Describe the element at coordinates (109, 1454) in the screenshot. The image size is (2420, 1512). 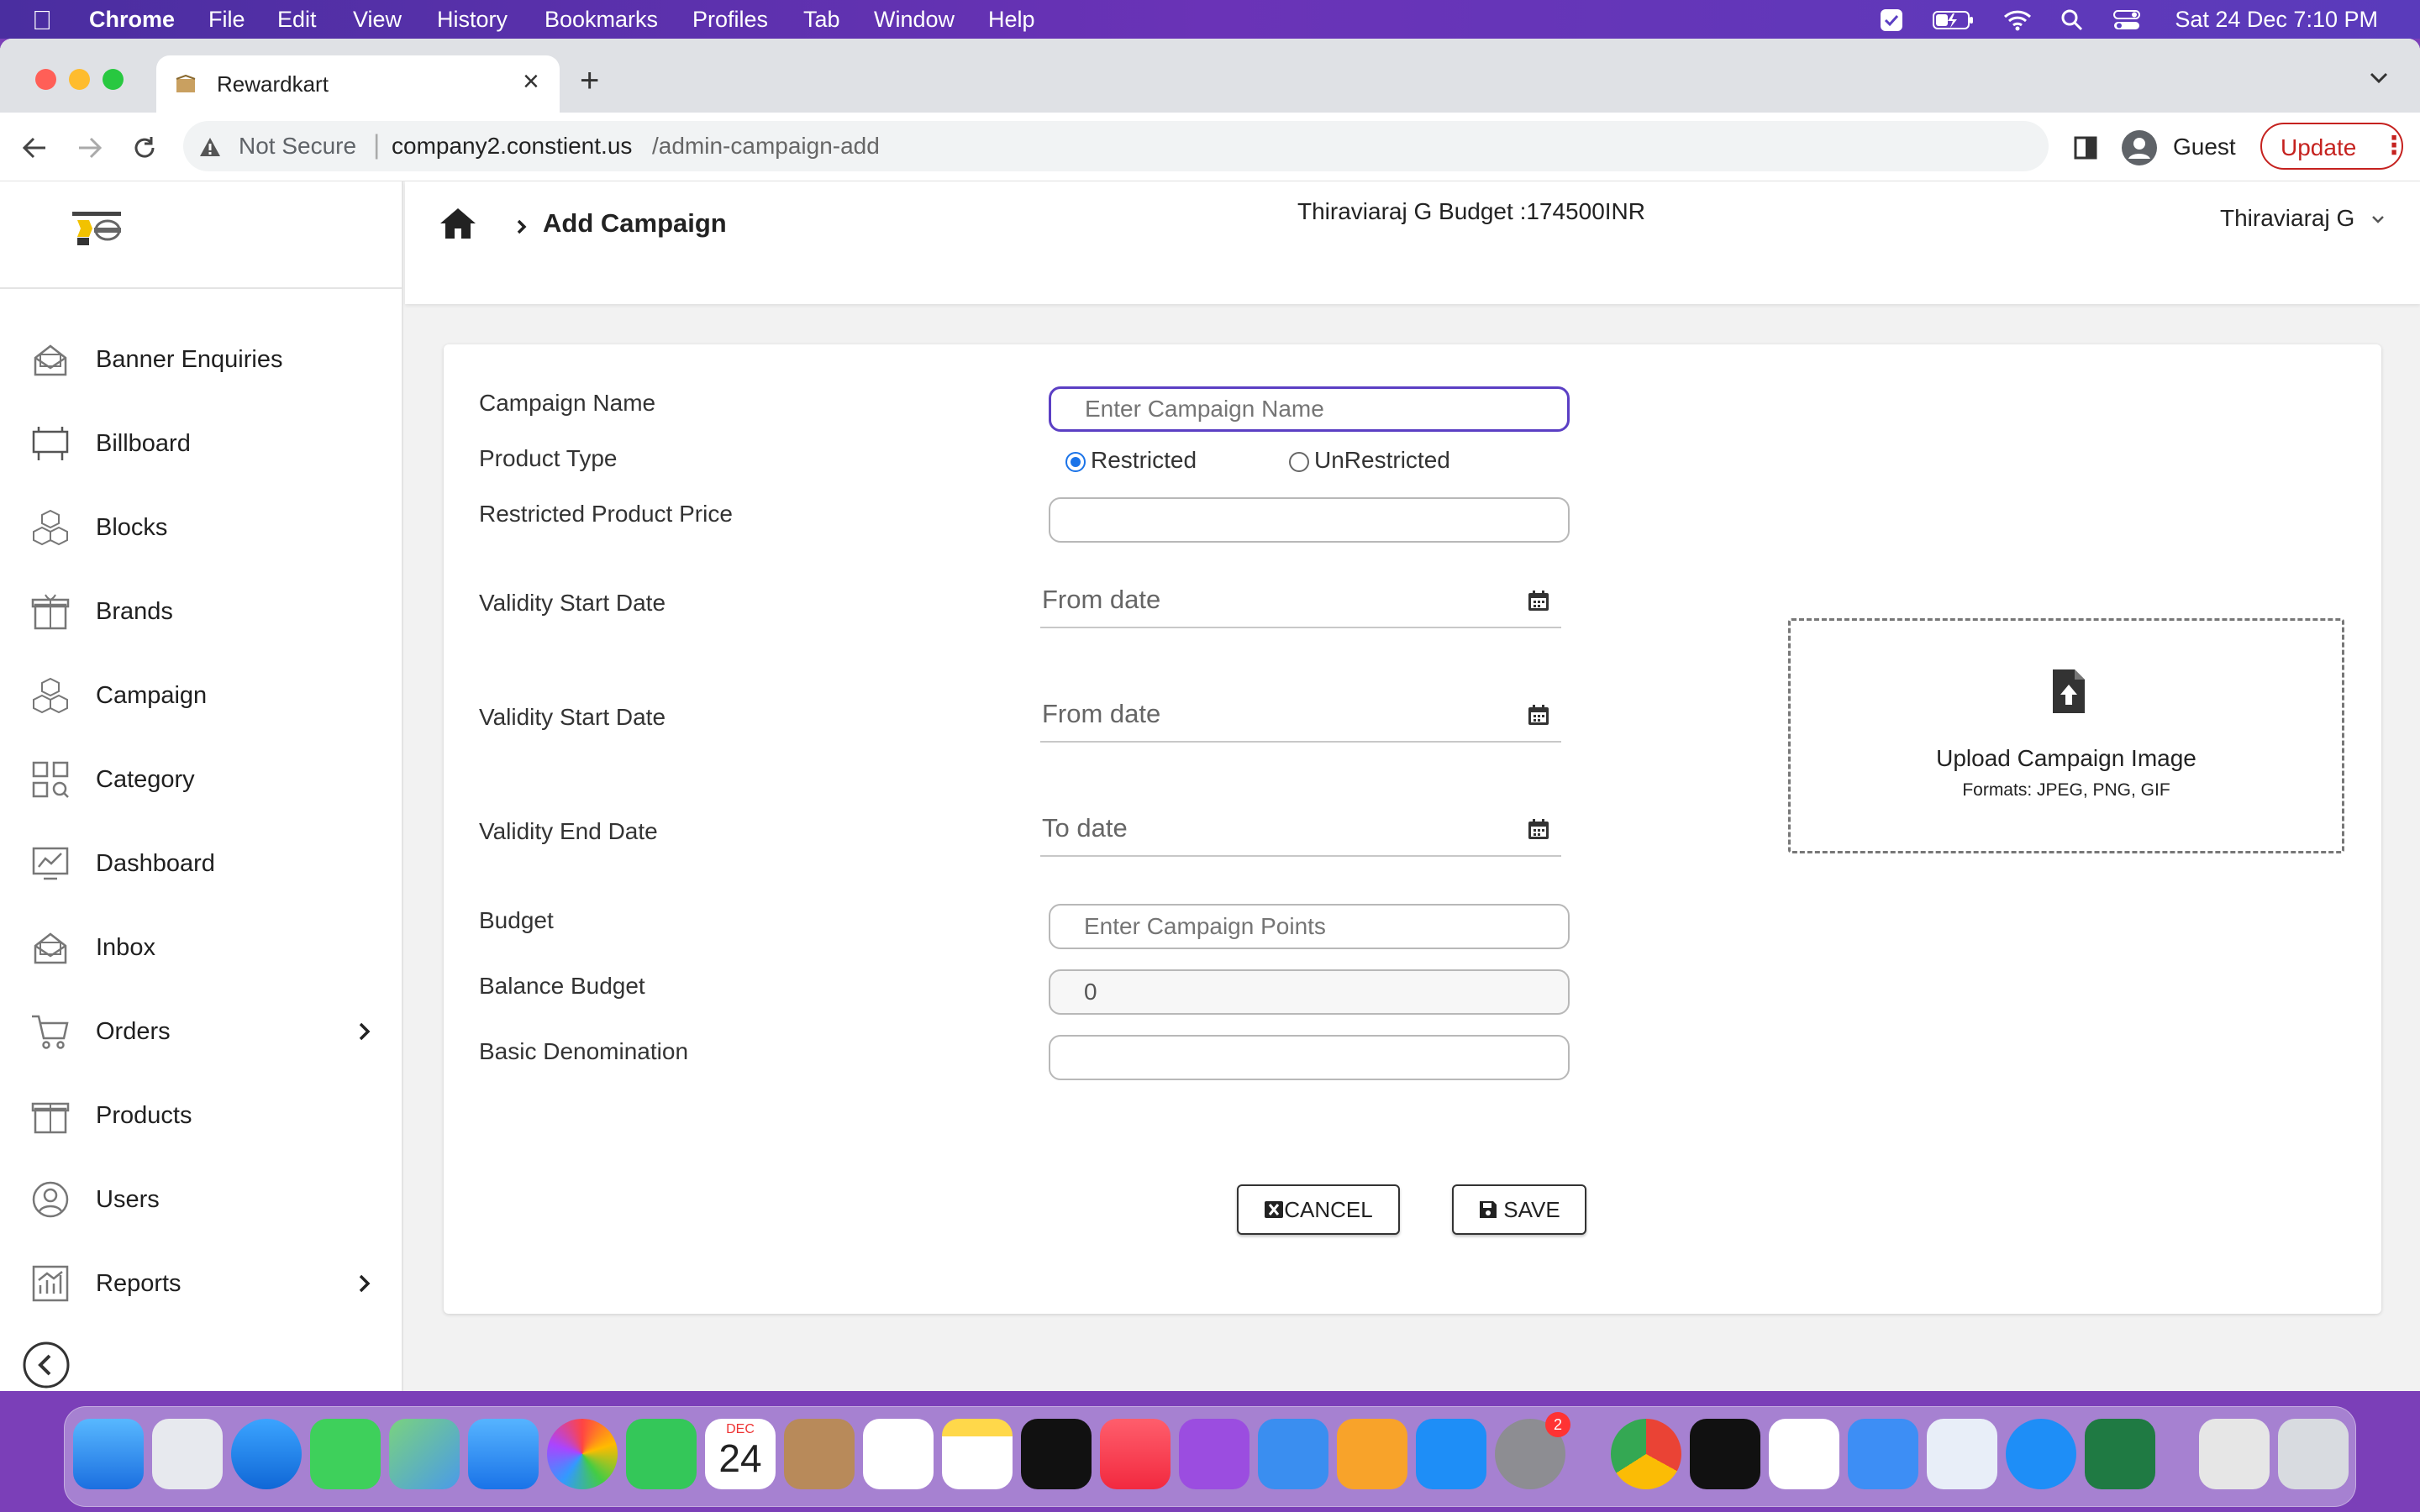
I see `finder-icon` at that location.